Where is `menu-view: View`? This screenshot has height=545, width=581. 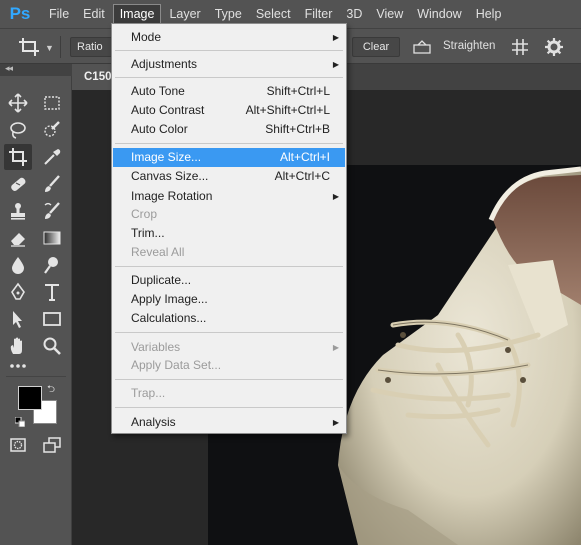 menu-view: View is located at coordinates (389, 14).